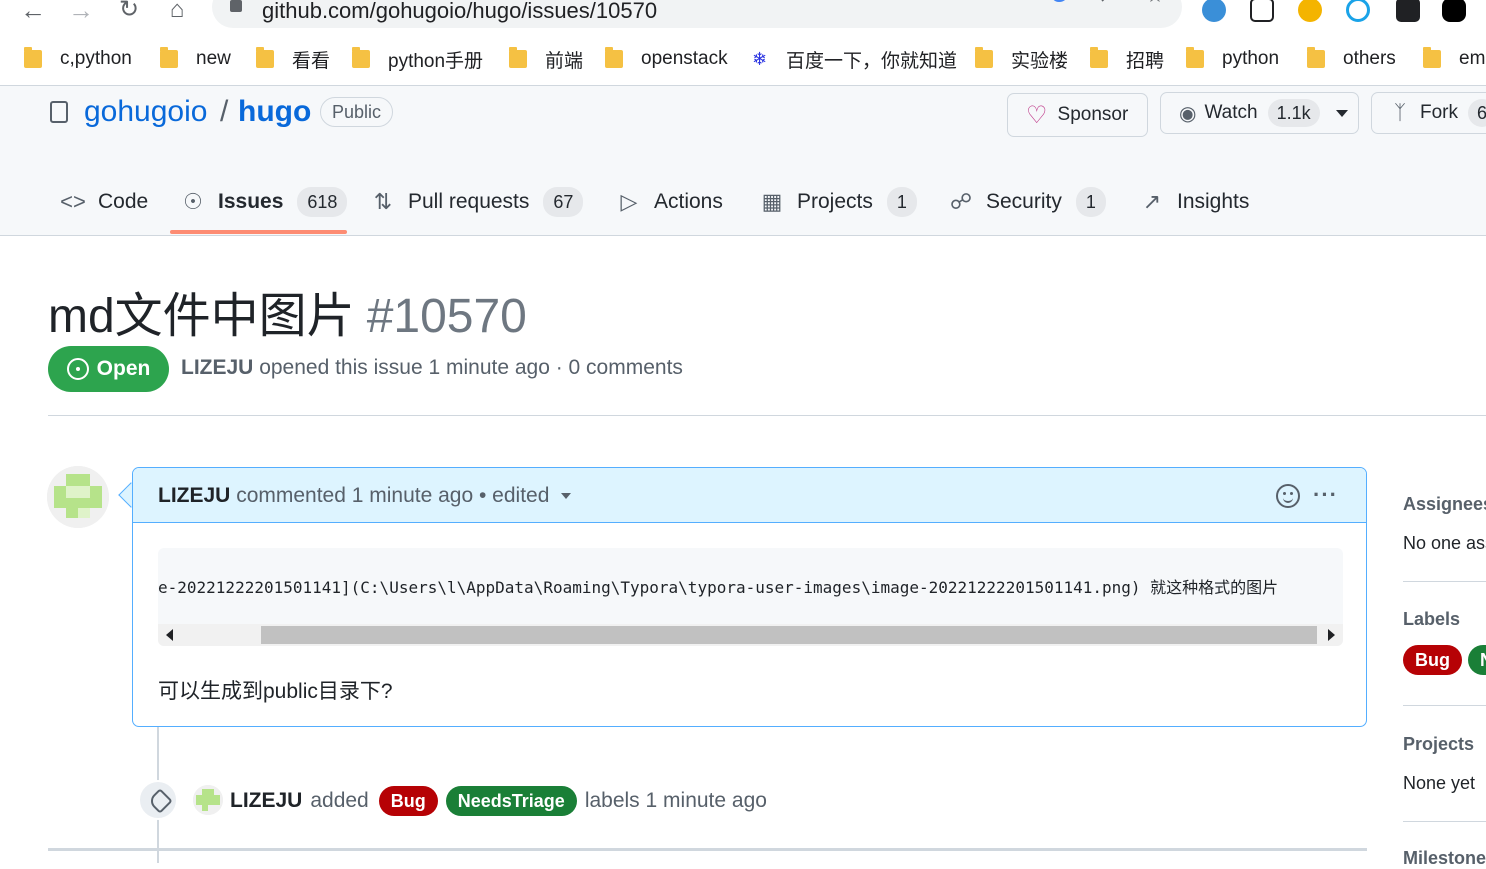 This screenshot has width=1486, height=869. I want to click on scroll-left-arrow-icon, so click(169, 635).